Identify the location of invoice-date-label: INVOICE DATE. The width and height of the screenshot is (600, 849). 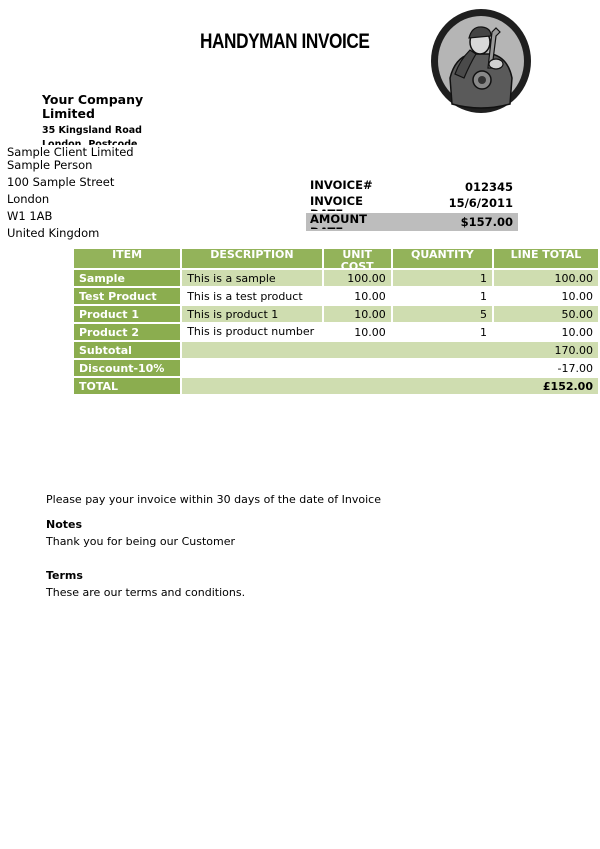
(336, 203).